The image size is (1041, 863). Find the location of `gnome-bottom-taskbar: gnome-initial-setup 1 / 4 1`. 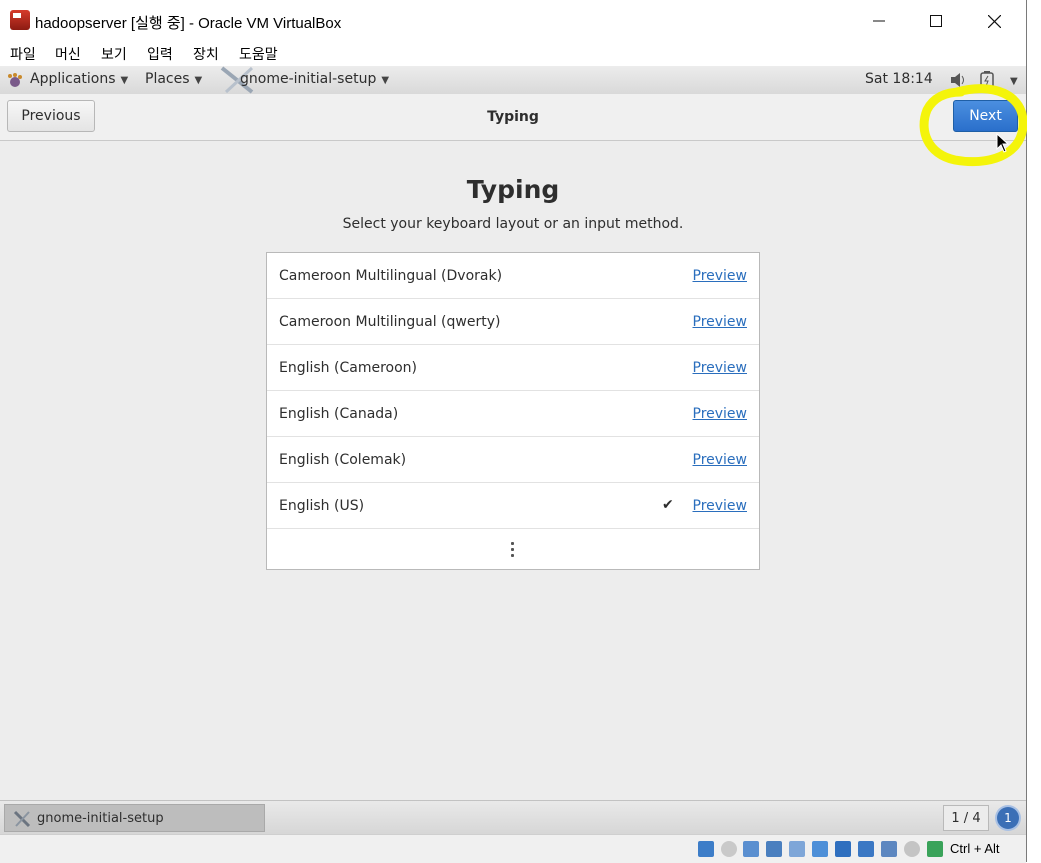

gnome-bottom-taskbar: gnome-initial-setup 1 / 4 1 is located at coordinates (513, 817).